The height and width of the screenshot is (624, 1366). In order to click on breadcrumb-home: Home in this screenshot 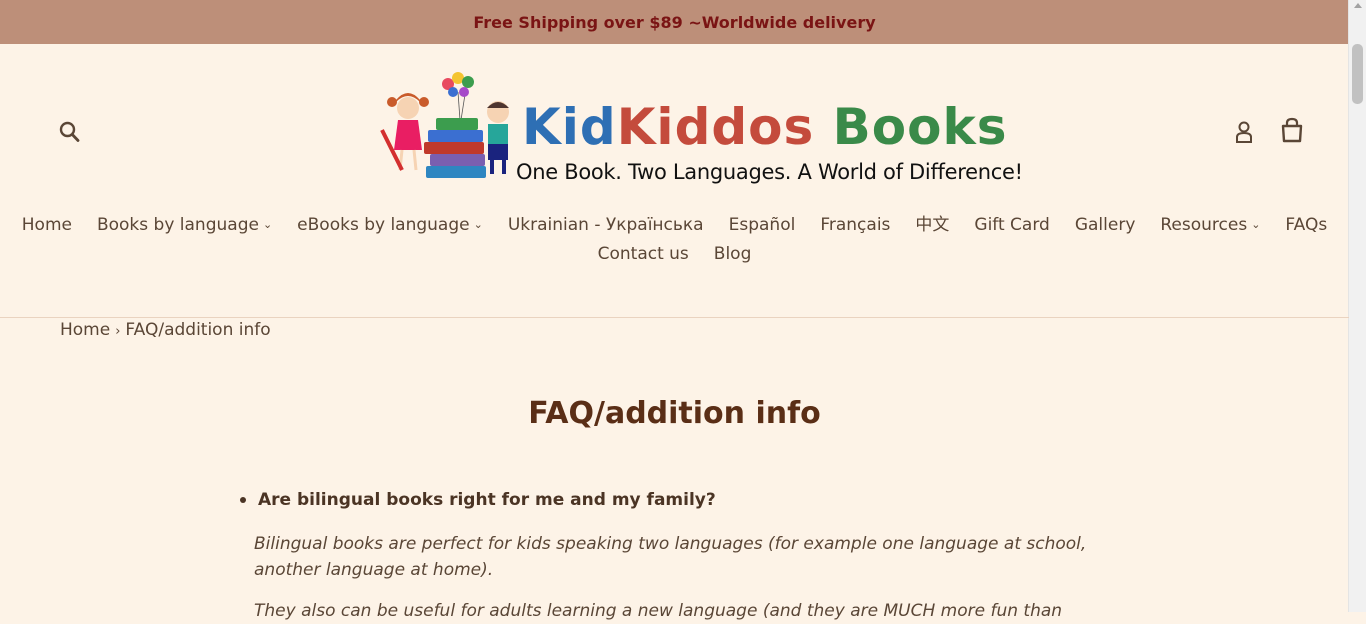, I will do `click(85, 330)`.